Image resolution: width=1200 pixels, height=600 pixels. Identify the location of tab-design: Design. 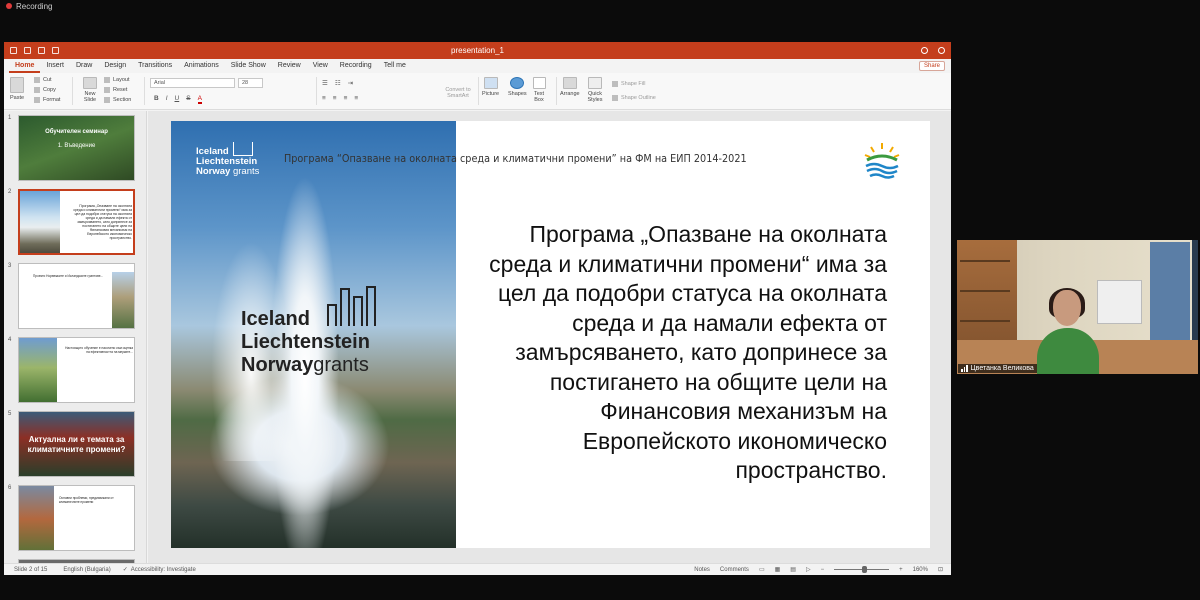
(115, 66).